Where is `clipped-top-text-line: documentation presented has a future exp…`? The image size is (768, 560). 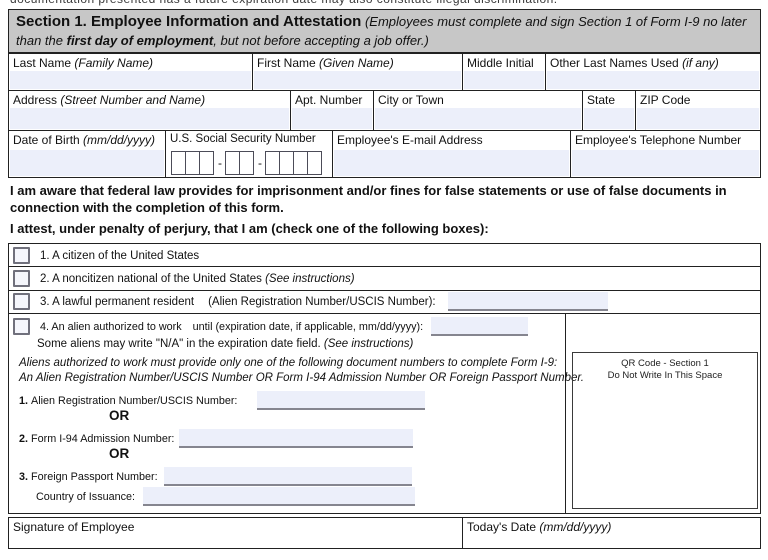
clipped-top-text-line: documentation presented has a future exp… is located at coordinates (284, 3).